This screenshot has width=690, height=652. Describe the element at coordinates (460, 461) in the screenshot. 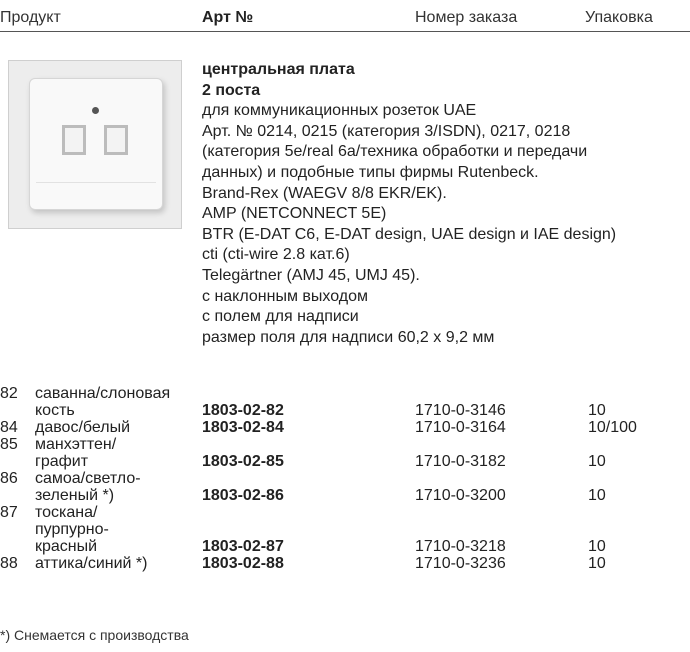

I see `row-order-no: 1710-0-3182` at that location.